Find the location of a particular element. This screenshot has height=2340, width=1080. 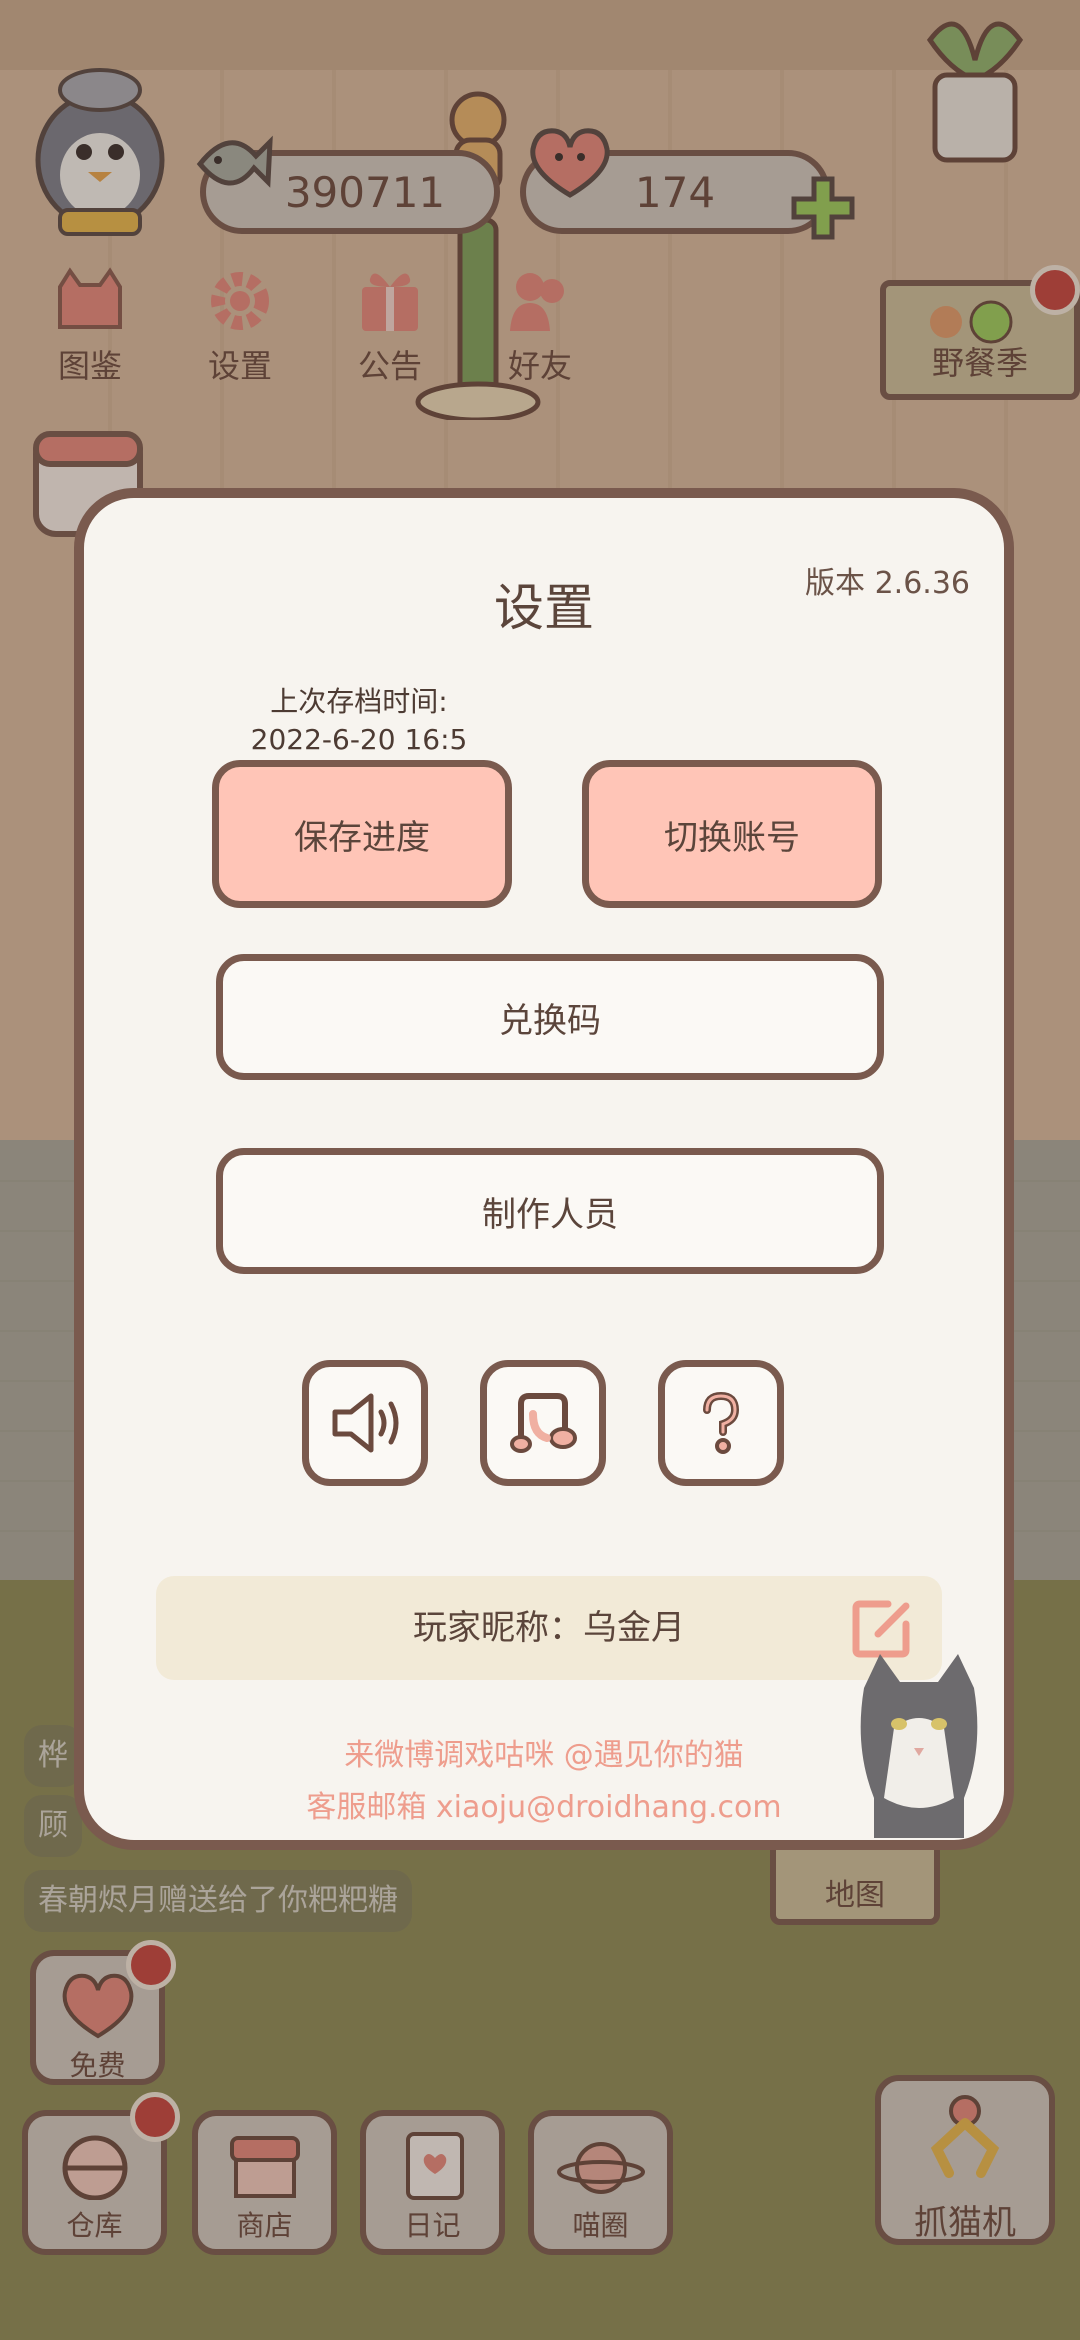

switch-account-label: 切换账号 is located at coordinates (732, 837).